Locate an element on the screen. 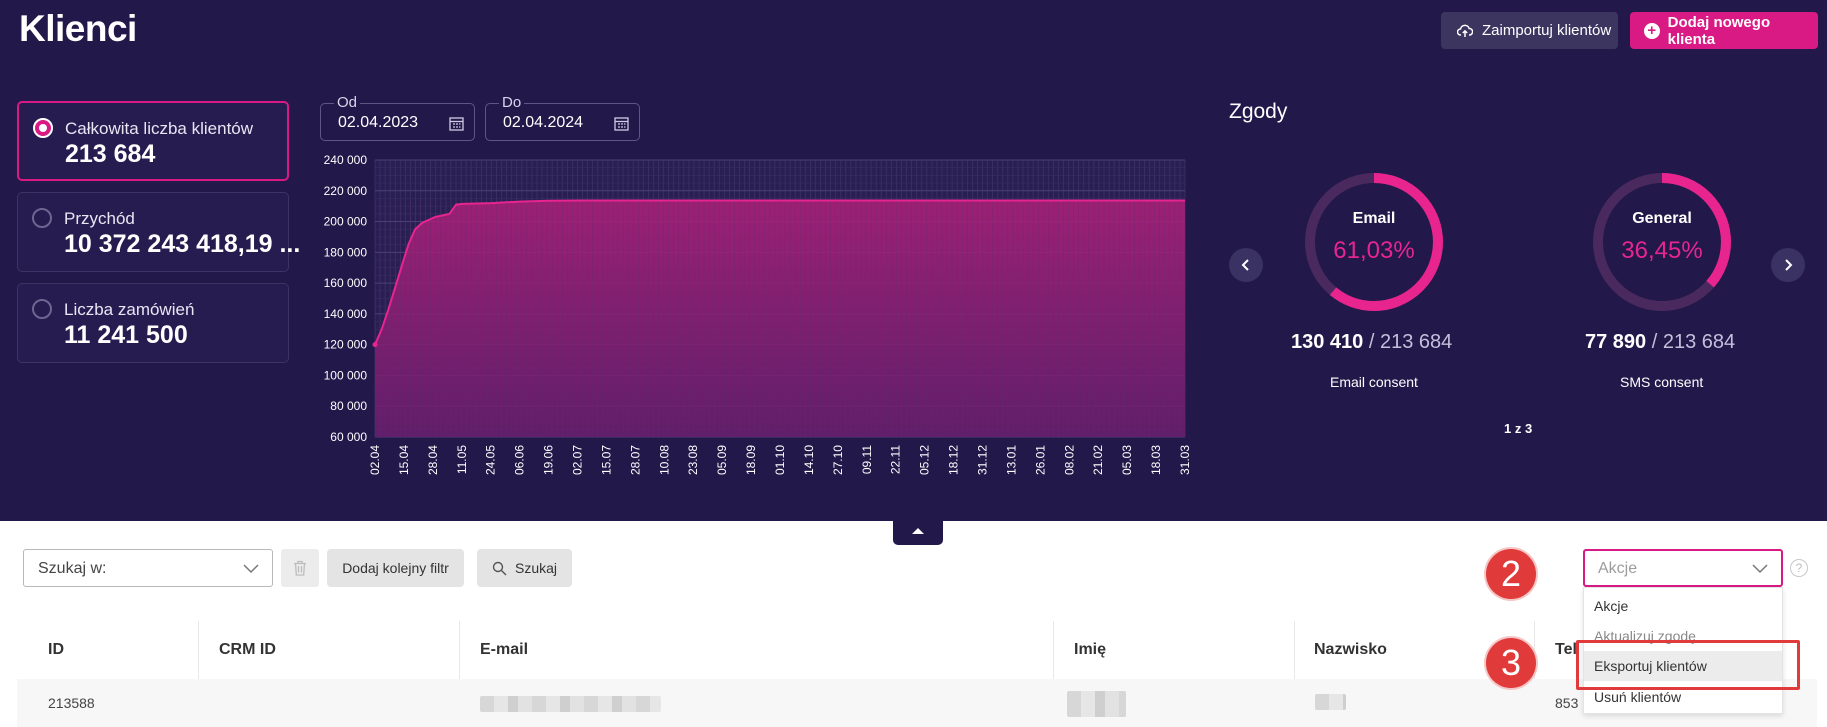 The width and height of the screenshot is (1827, 727). x-tick-label: 31.12 is located at coordinates (983, 460).